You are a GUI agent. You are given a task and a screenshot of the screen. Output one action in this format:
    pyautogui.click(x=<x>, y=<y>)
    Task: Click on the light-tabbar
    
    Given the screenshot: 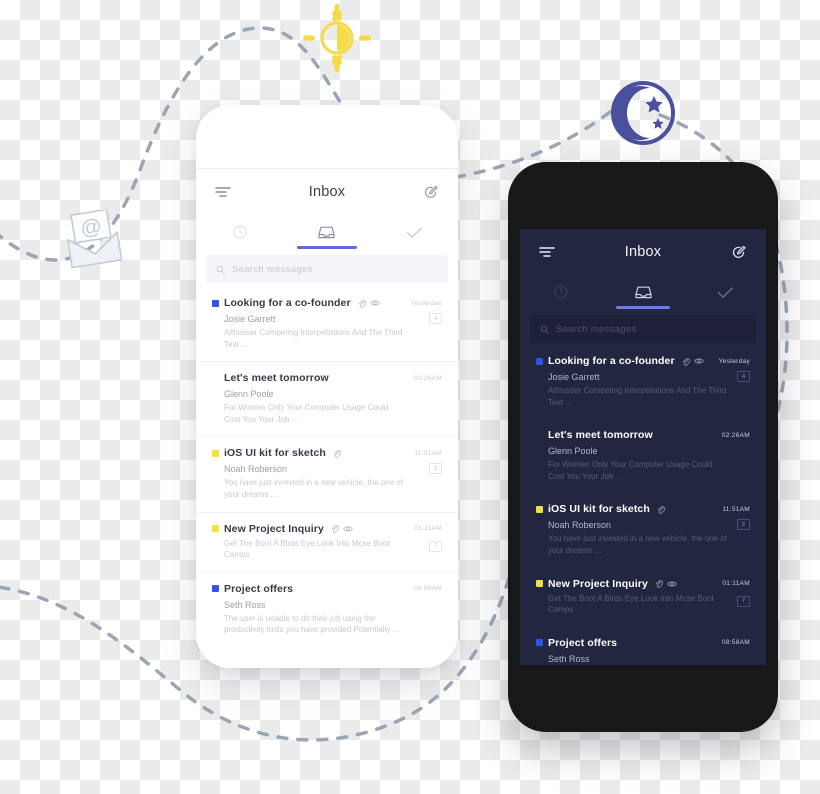 What is the action you would take?
    pyautogui.click(x=327, y=232)
    